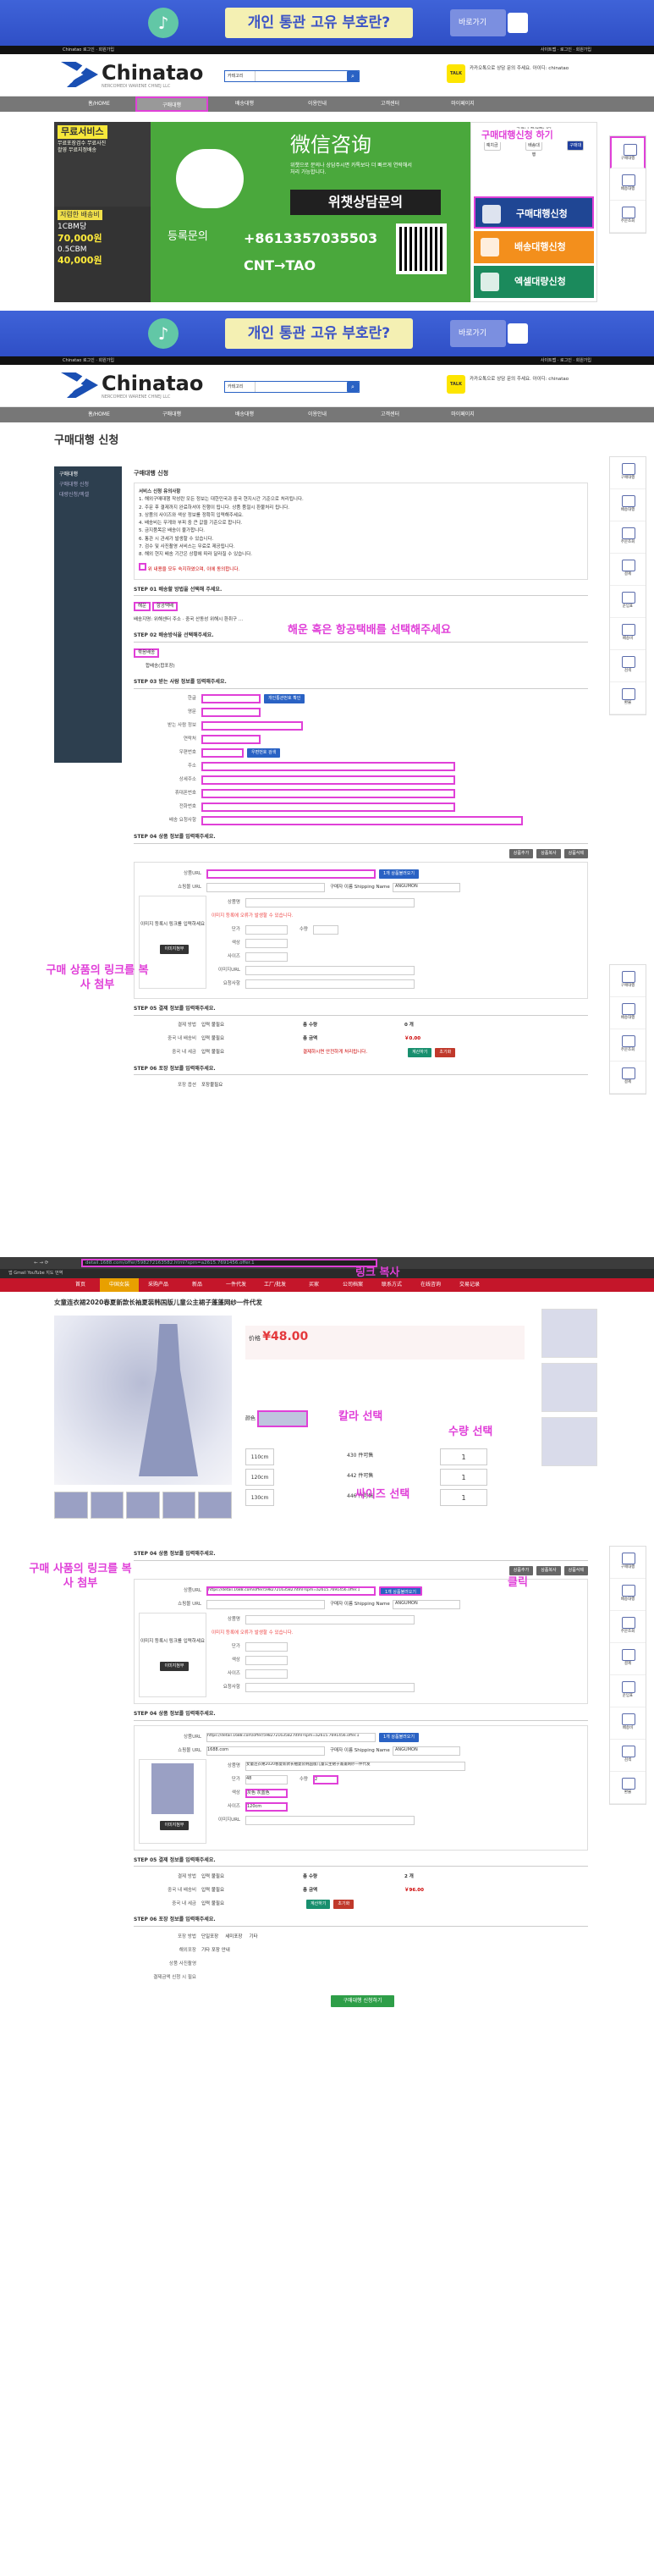 The width and height of the screenshot is (654, 2576). Describe the element at coordinates (330, 971) in the screenshot. I see `image-url-input` at that location.